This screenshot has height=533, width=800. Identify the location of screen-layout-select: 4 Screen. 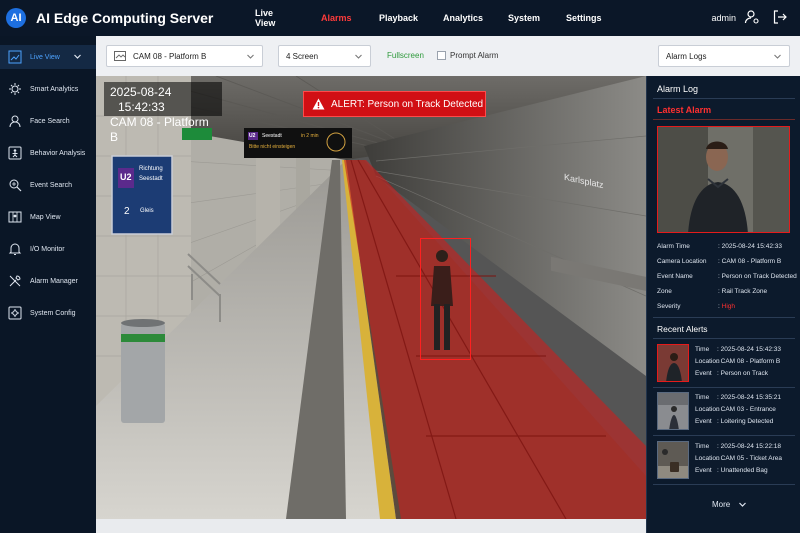
(324, 56).